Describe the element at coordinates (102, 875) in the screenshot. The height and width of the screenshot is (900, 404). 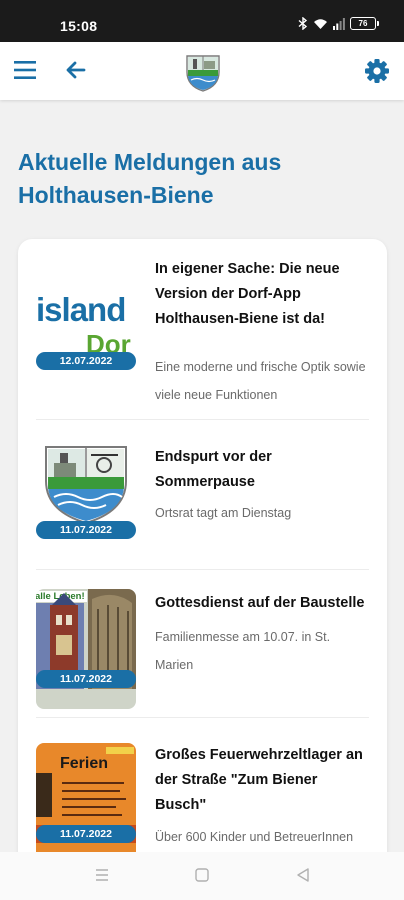
I see `recent-apps-icon` at that location.